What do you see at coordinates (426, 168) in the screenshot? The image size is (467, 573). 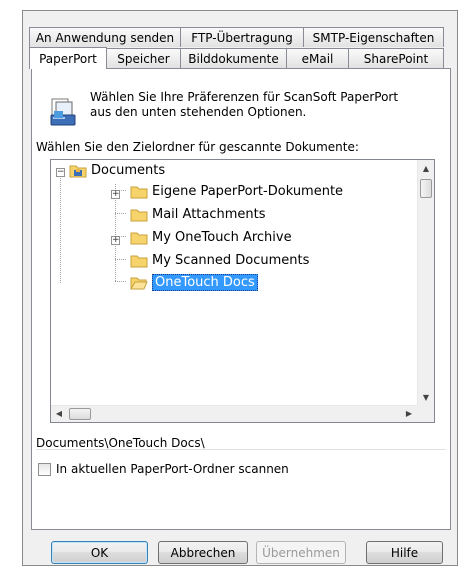 I see `scroll-up-arrow-icon: ▲` at bounding box center [426, 168].